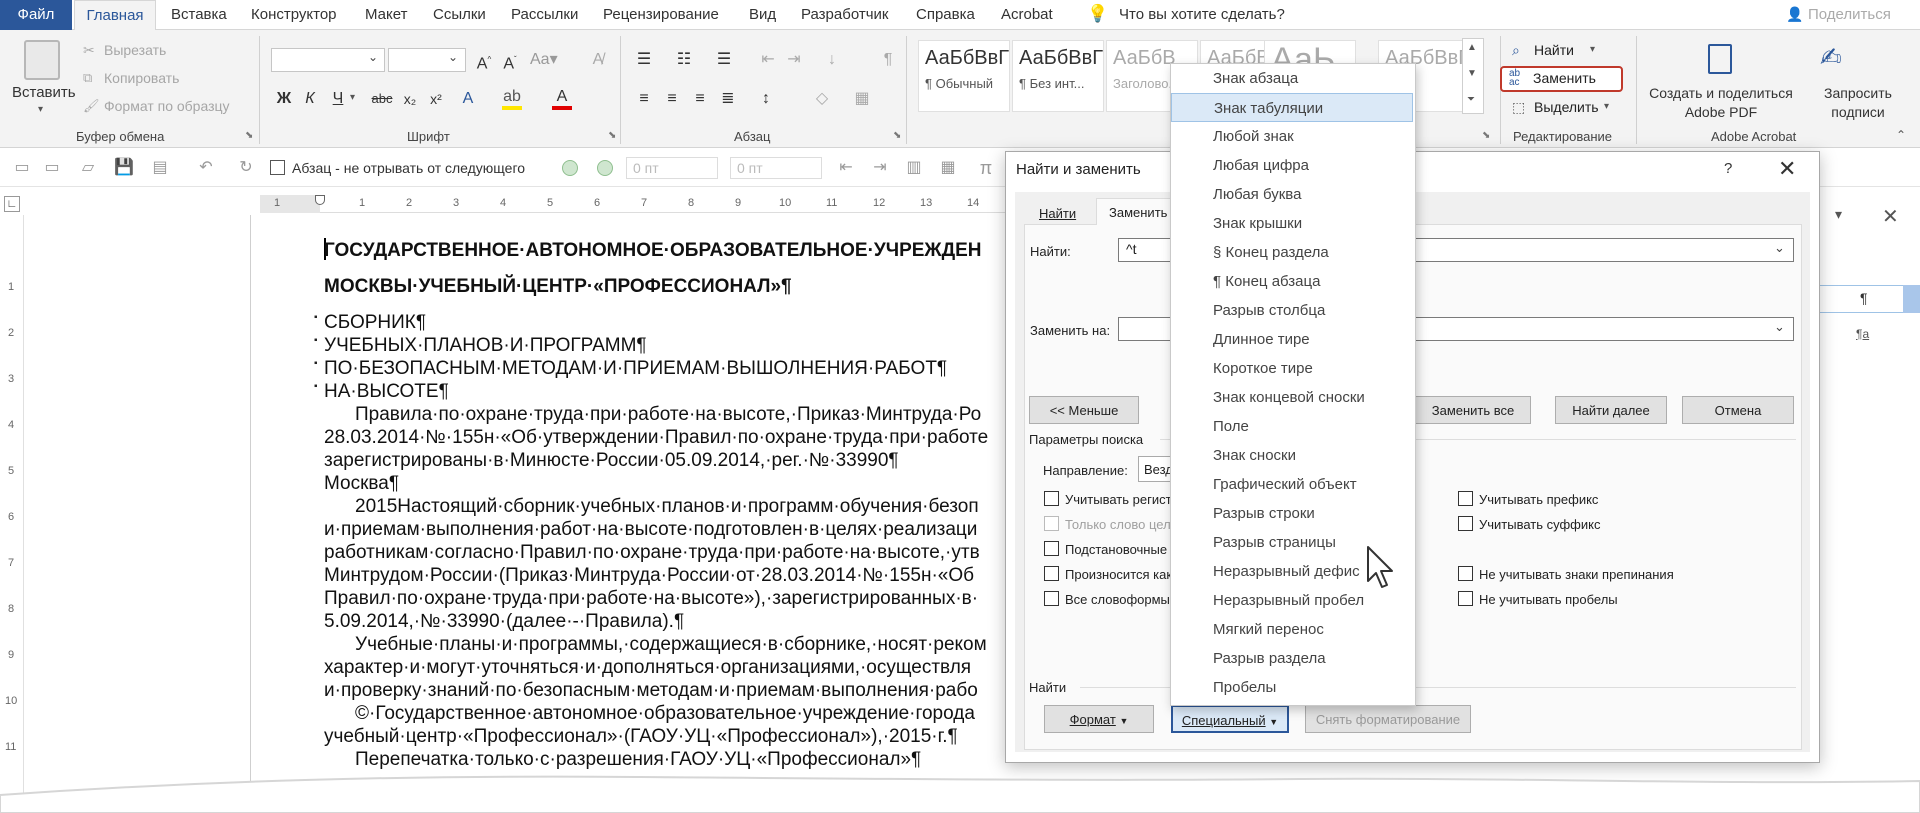 The image size is (1920, 813). I want to click on tab-view: Вид, so click(762, 15).